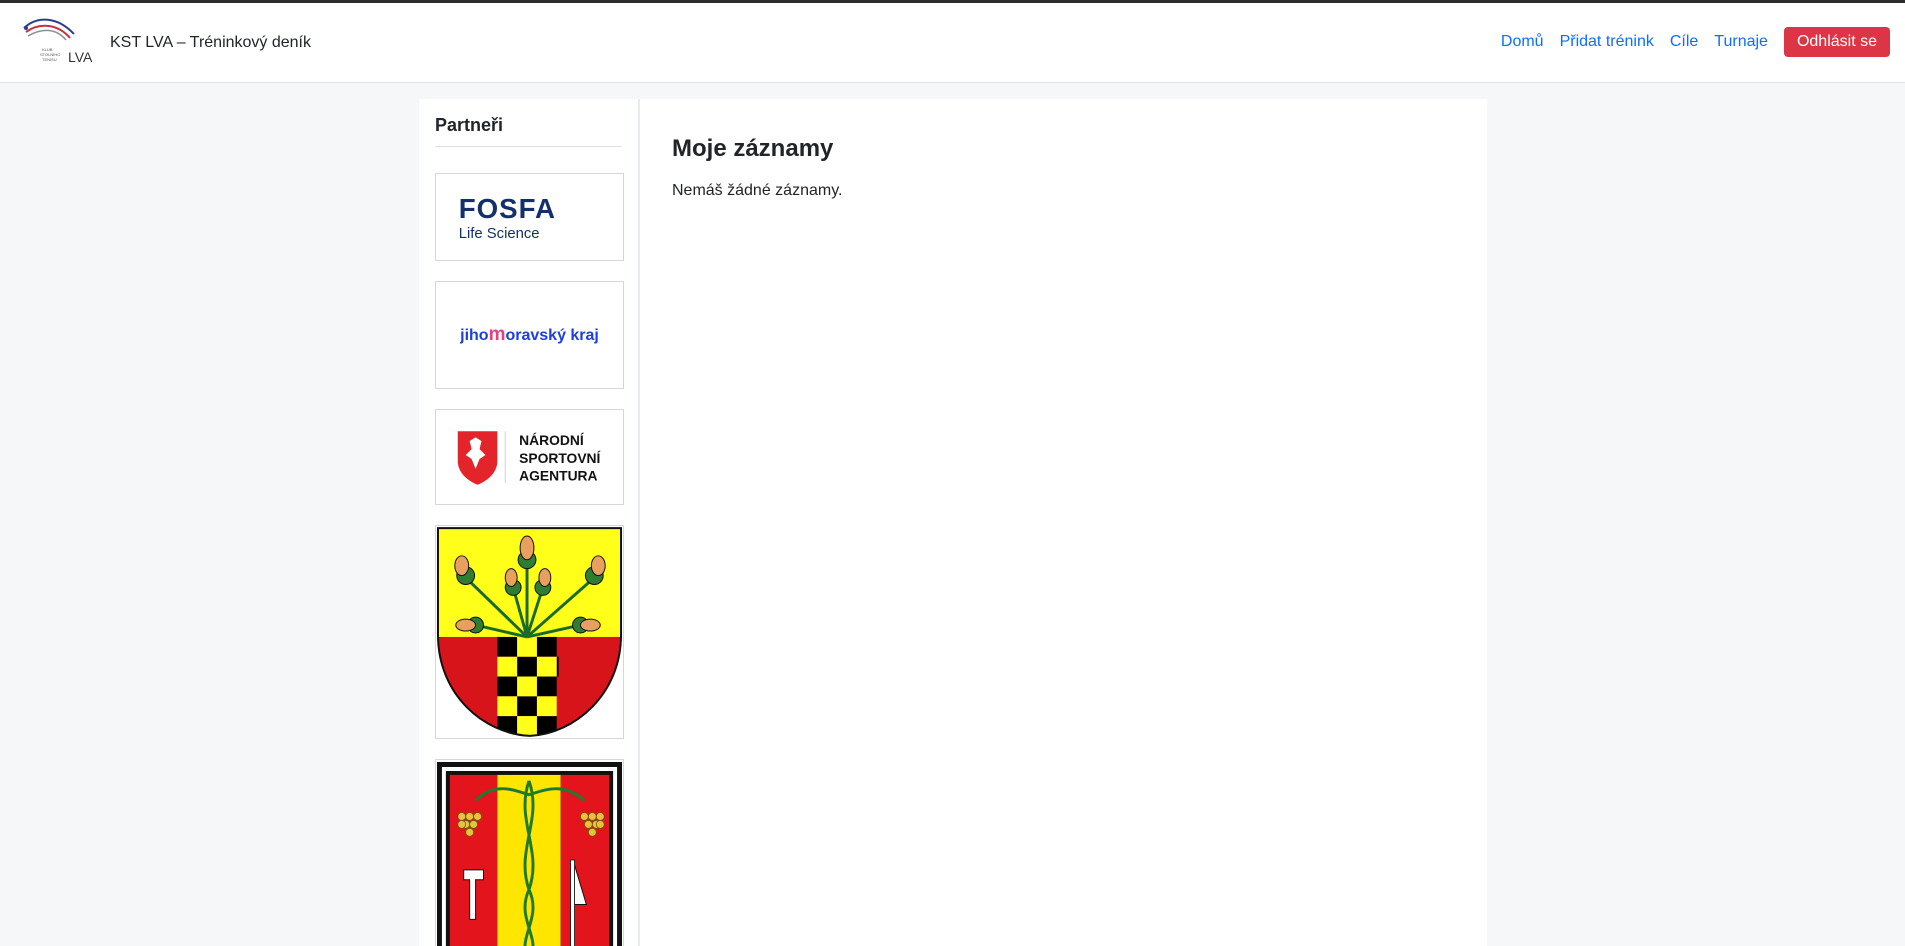  Describe the element at coordinates (1522, 42) in the screenshot. I see `nav-home-link: Domů` at that location.